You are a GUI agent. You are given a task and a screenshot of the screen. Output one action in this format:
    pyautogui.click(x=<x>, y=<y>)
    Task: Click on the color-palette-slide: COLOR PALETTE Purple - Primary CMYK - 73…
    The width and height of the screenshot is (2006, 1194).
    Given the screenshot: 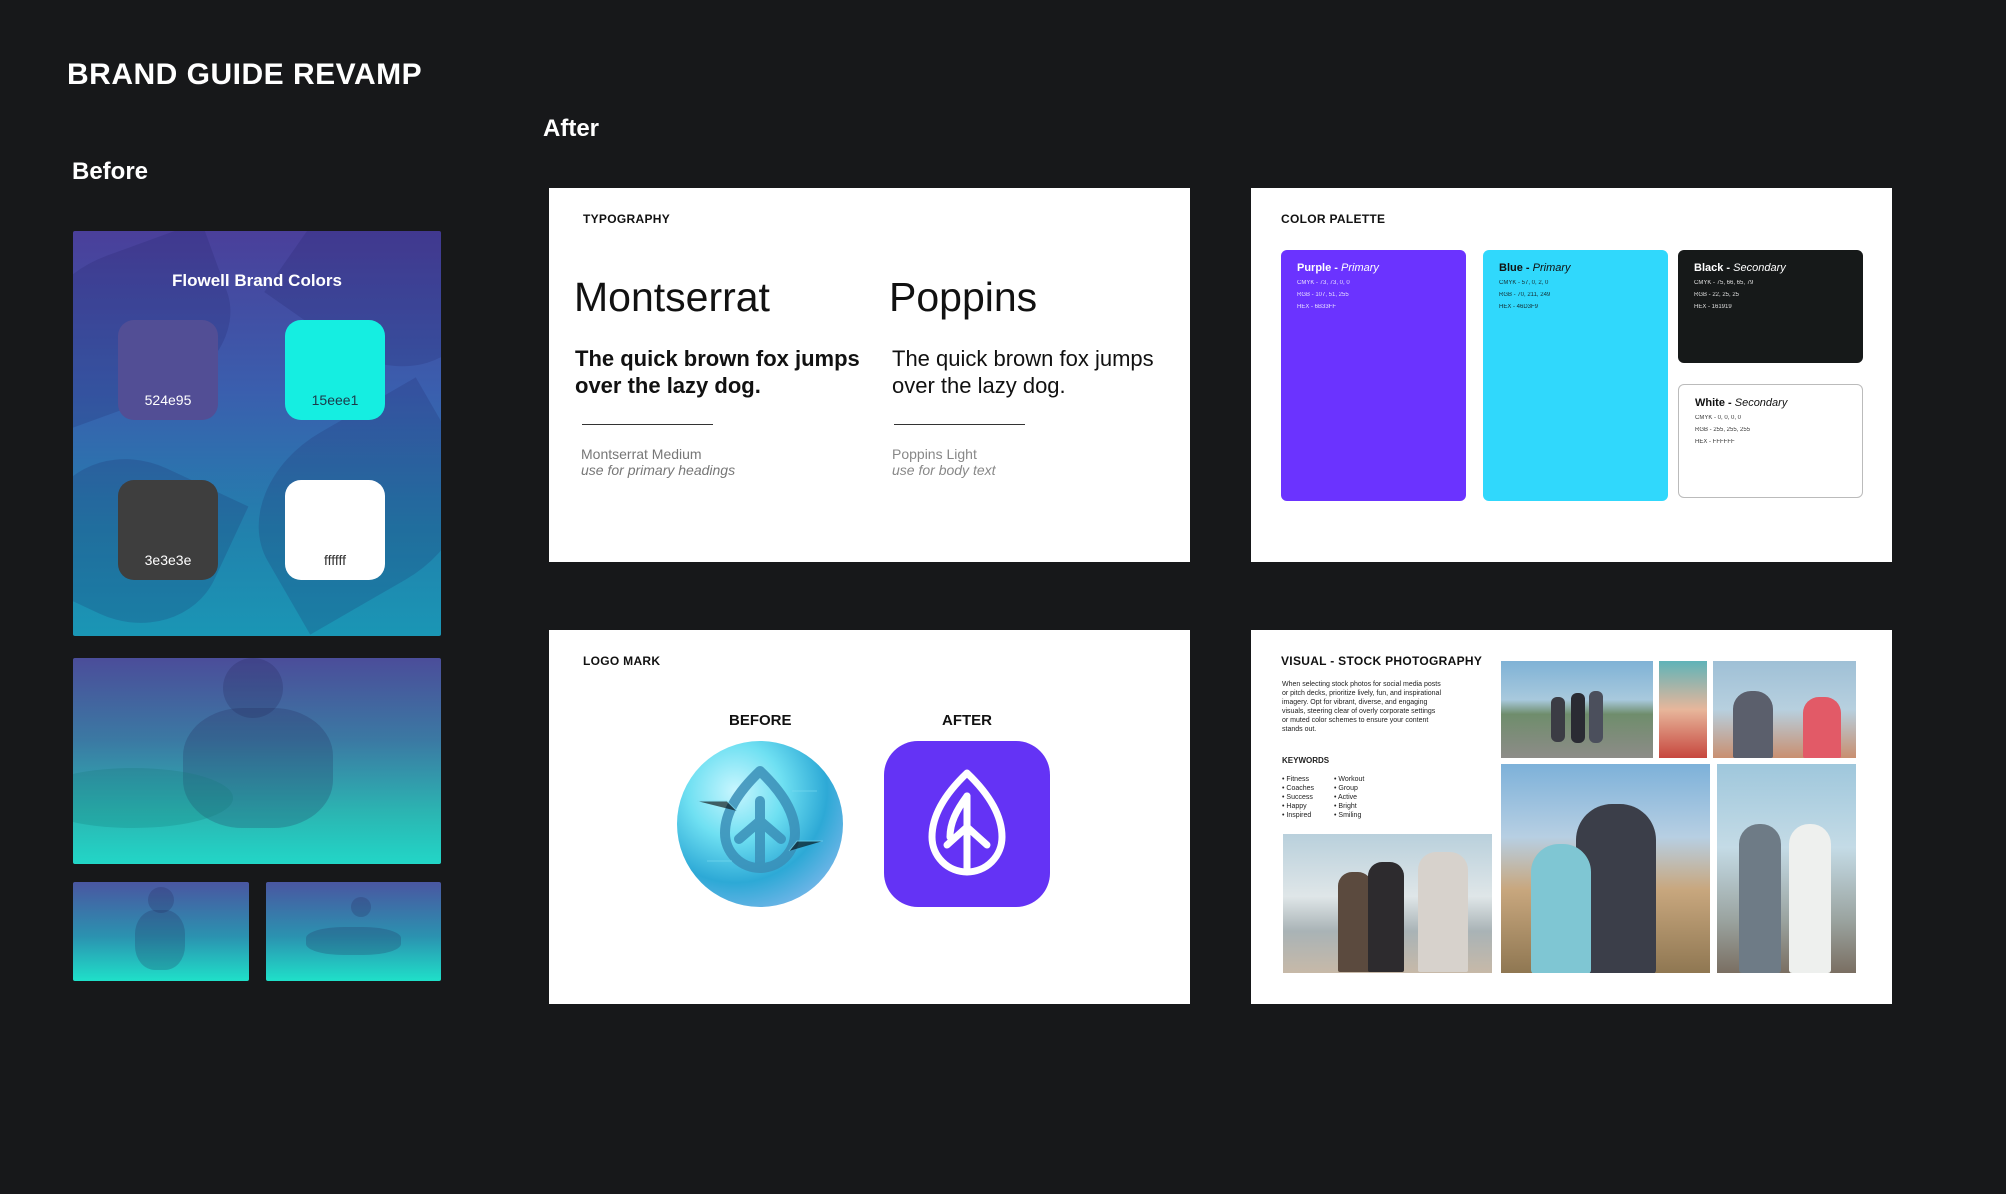 What is the action you would take?
    pyautogui.click(x=1571, y=375)
    